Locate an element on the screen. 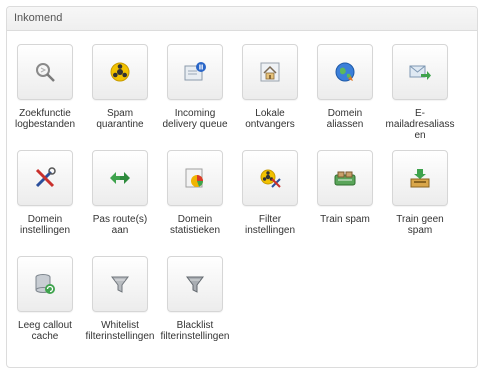 The image size is (486, 376). biohazard-icon is located at coordinates (120, 72).